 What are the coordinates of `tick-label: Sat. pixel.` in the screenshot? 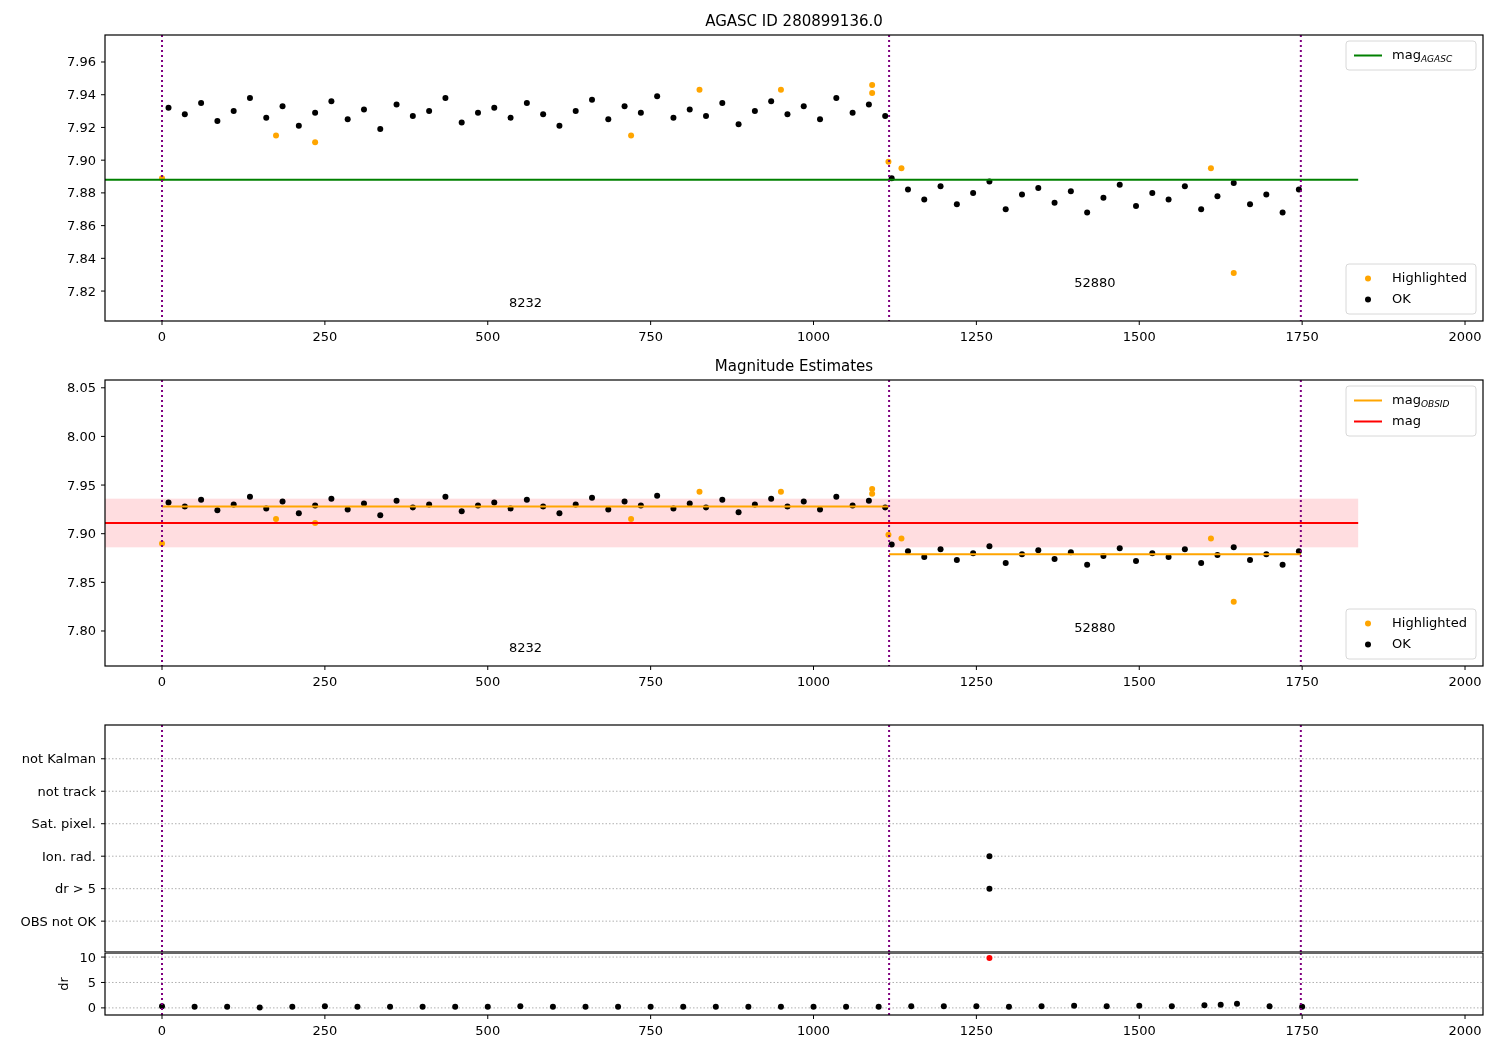 It's located at (63, 824).